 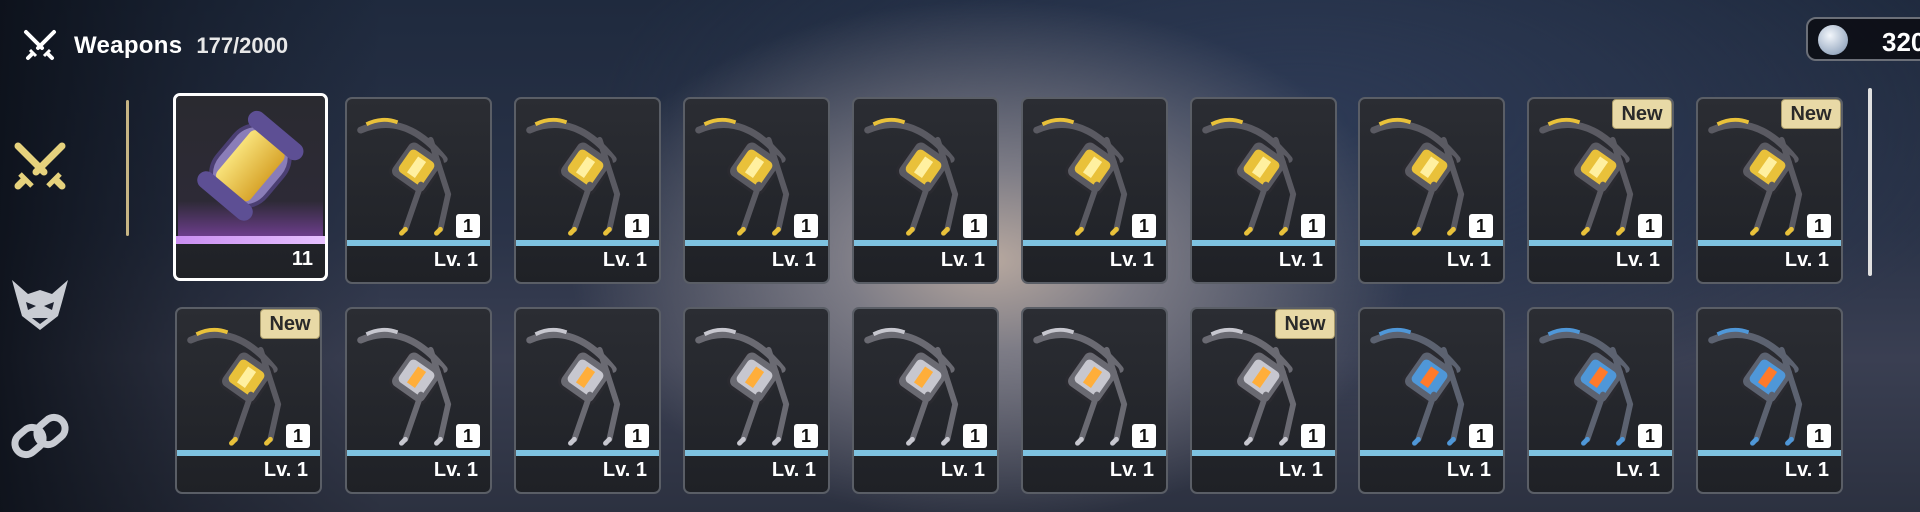 I want to click on material-capsule-card: 11, so click(x=250, y=187).